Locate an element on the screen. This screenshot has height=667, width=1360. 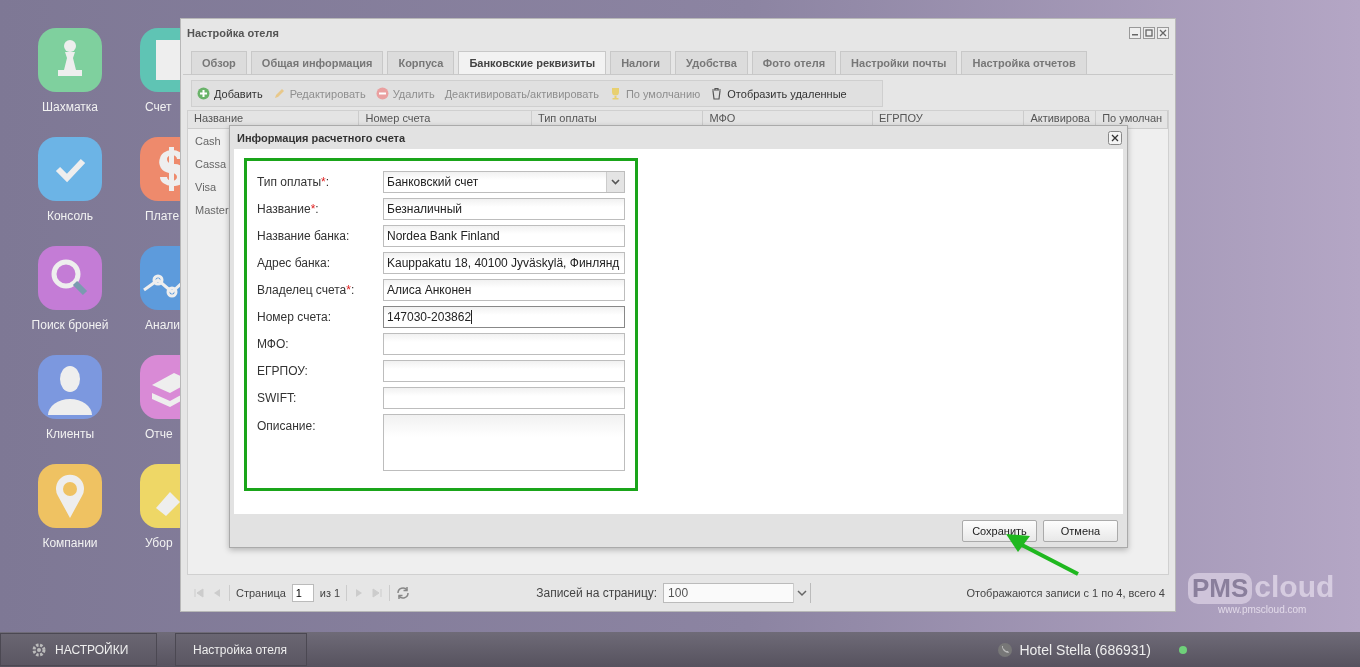
table-cell-text: Cash is located at coordinates (207, 140).